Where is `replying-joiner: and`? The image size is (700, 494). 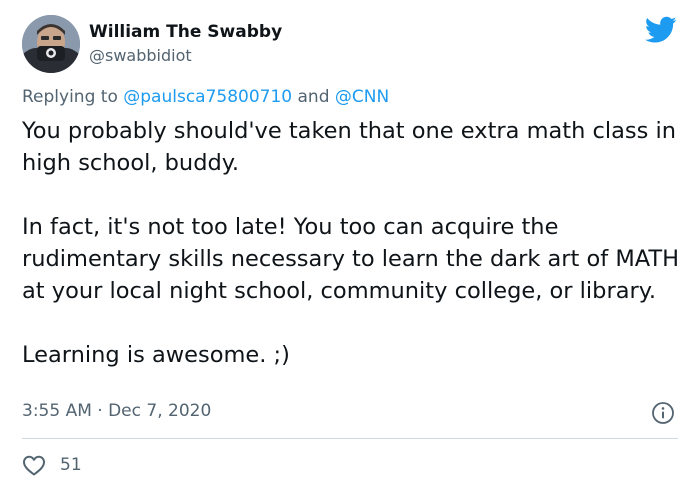 replying-joiner: and is located at coordinates (313, 97).